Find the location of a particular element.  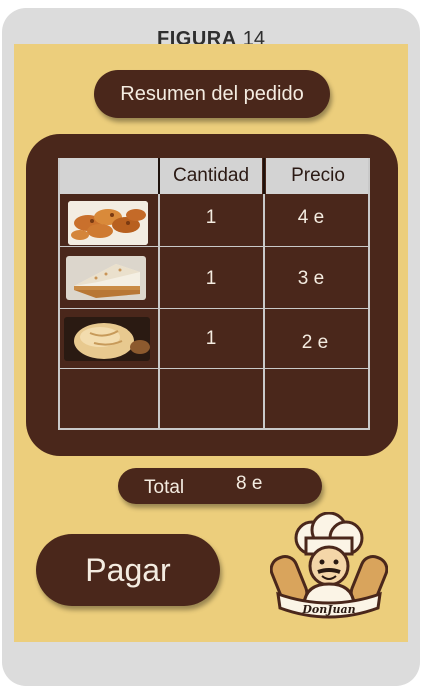

logo-text: DonJuan is located at coordinates (328, 609).